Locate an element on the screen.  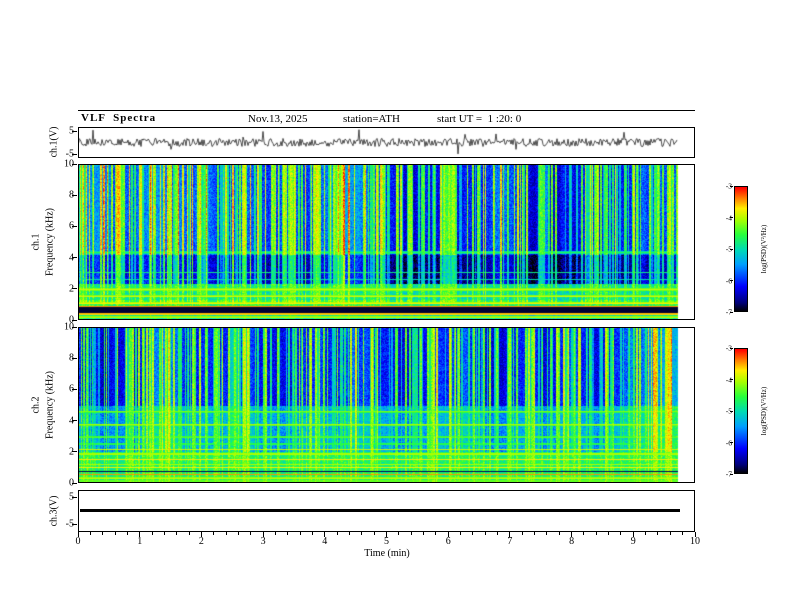
header-station: station=ATH is located at coordinates (371, 119).